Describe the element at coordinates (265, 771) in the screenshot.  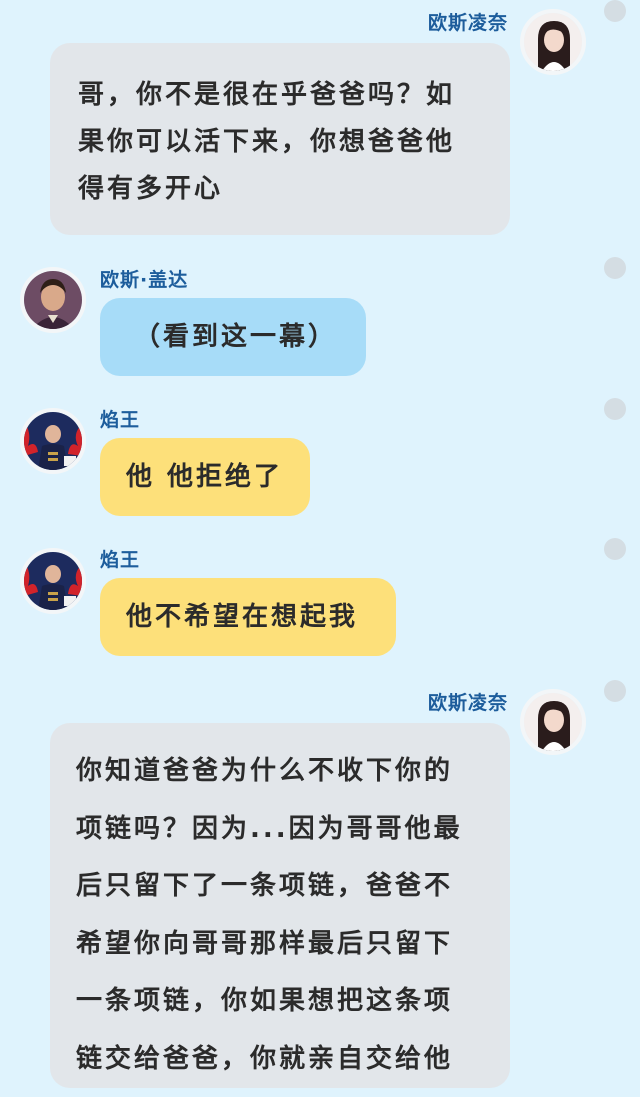
I see `message-line: 你知道爸爸为什么不收下你的` at that location.